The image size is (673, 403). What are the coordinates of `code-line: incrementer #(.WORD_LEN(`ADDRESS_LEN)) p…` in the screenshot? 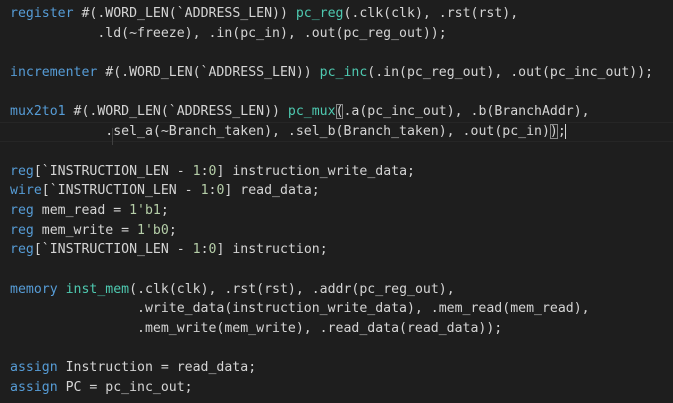 It's located at (336, 73).